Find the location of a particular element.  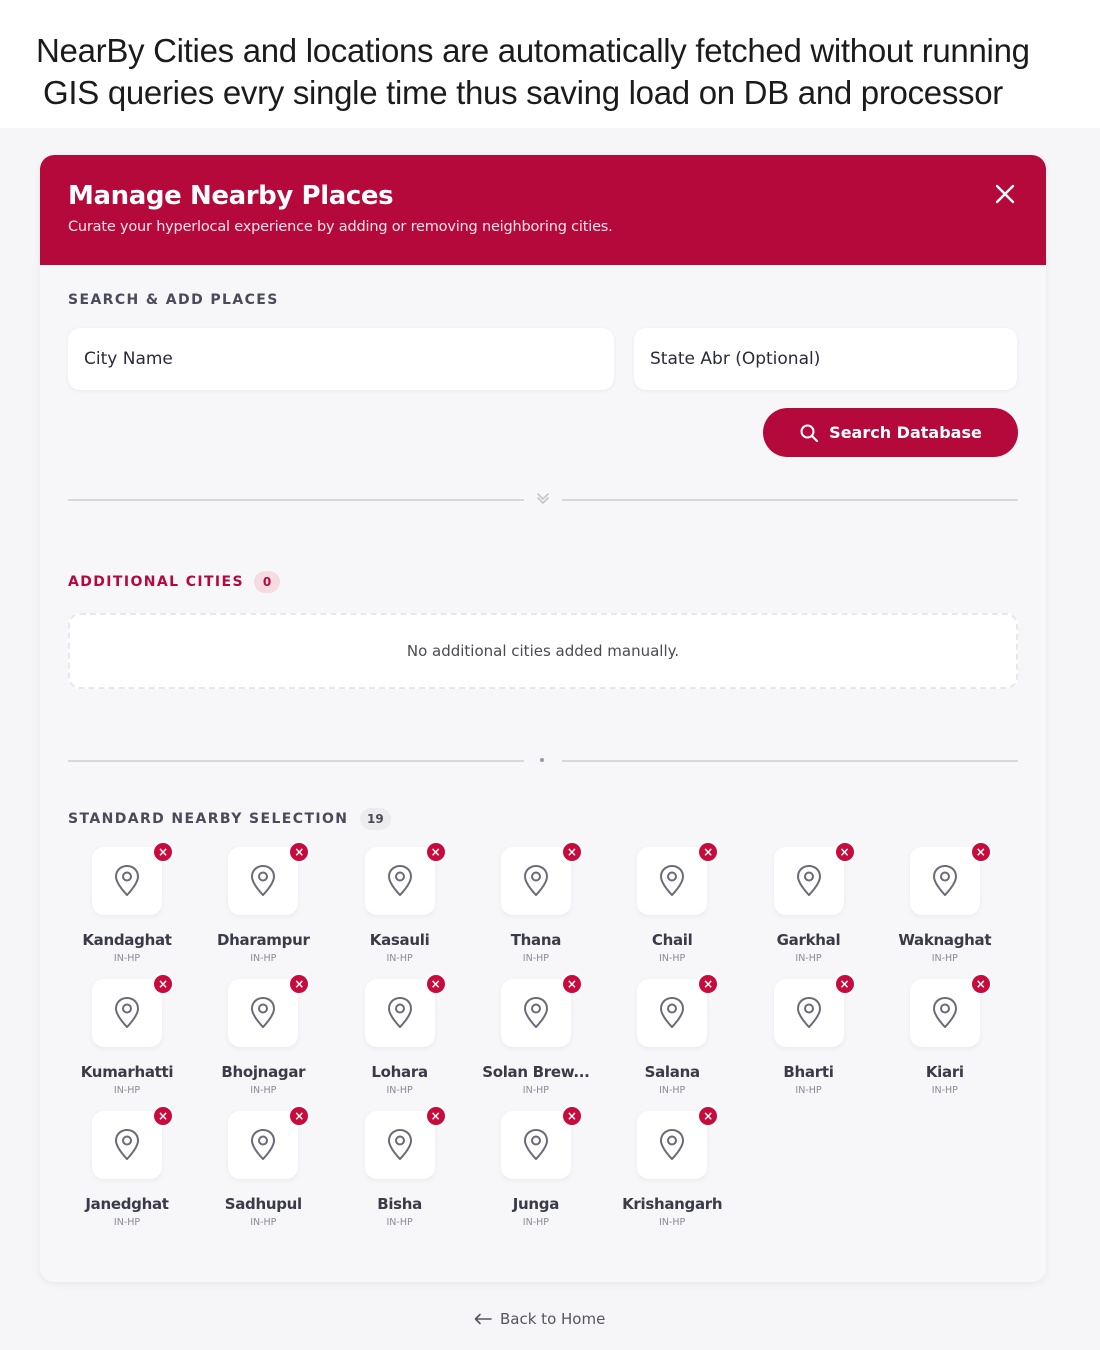

city-tile: × Thana IN-HP is located at coordinates (536, 904).